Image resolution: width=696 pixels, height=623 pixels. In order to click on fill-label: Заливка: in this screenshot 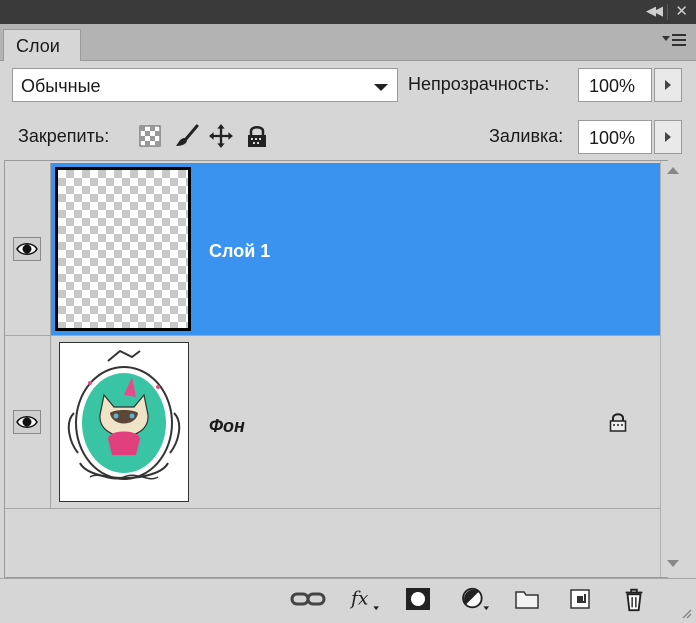, I will do `click(526, 136)`.